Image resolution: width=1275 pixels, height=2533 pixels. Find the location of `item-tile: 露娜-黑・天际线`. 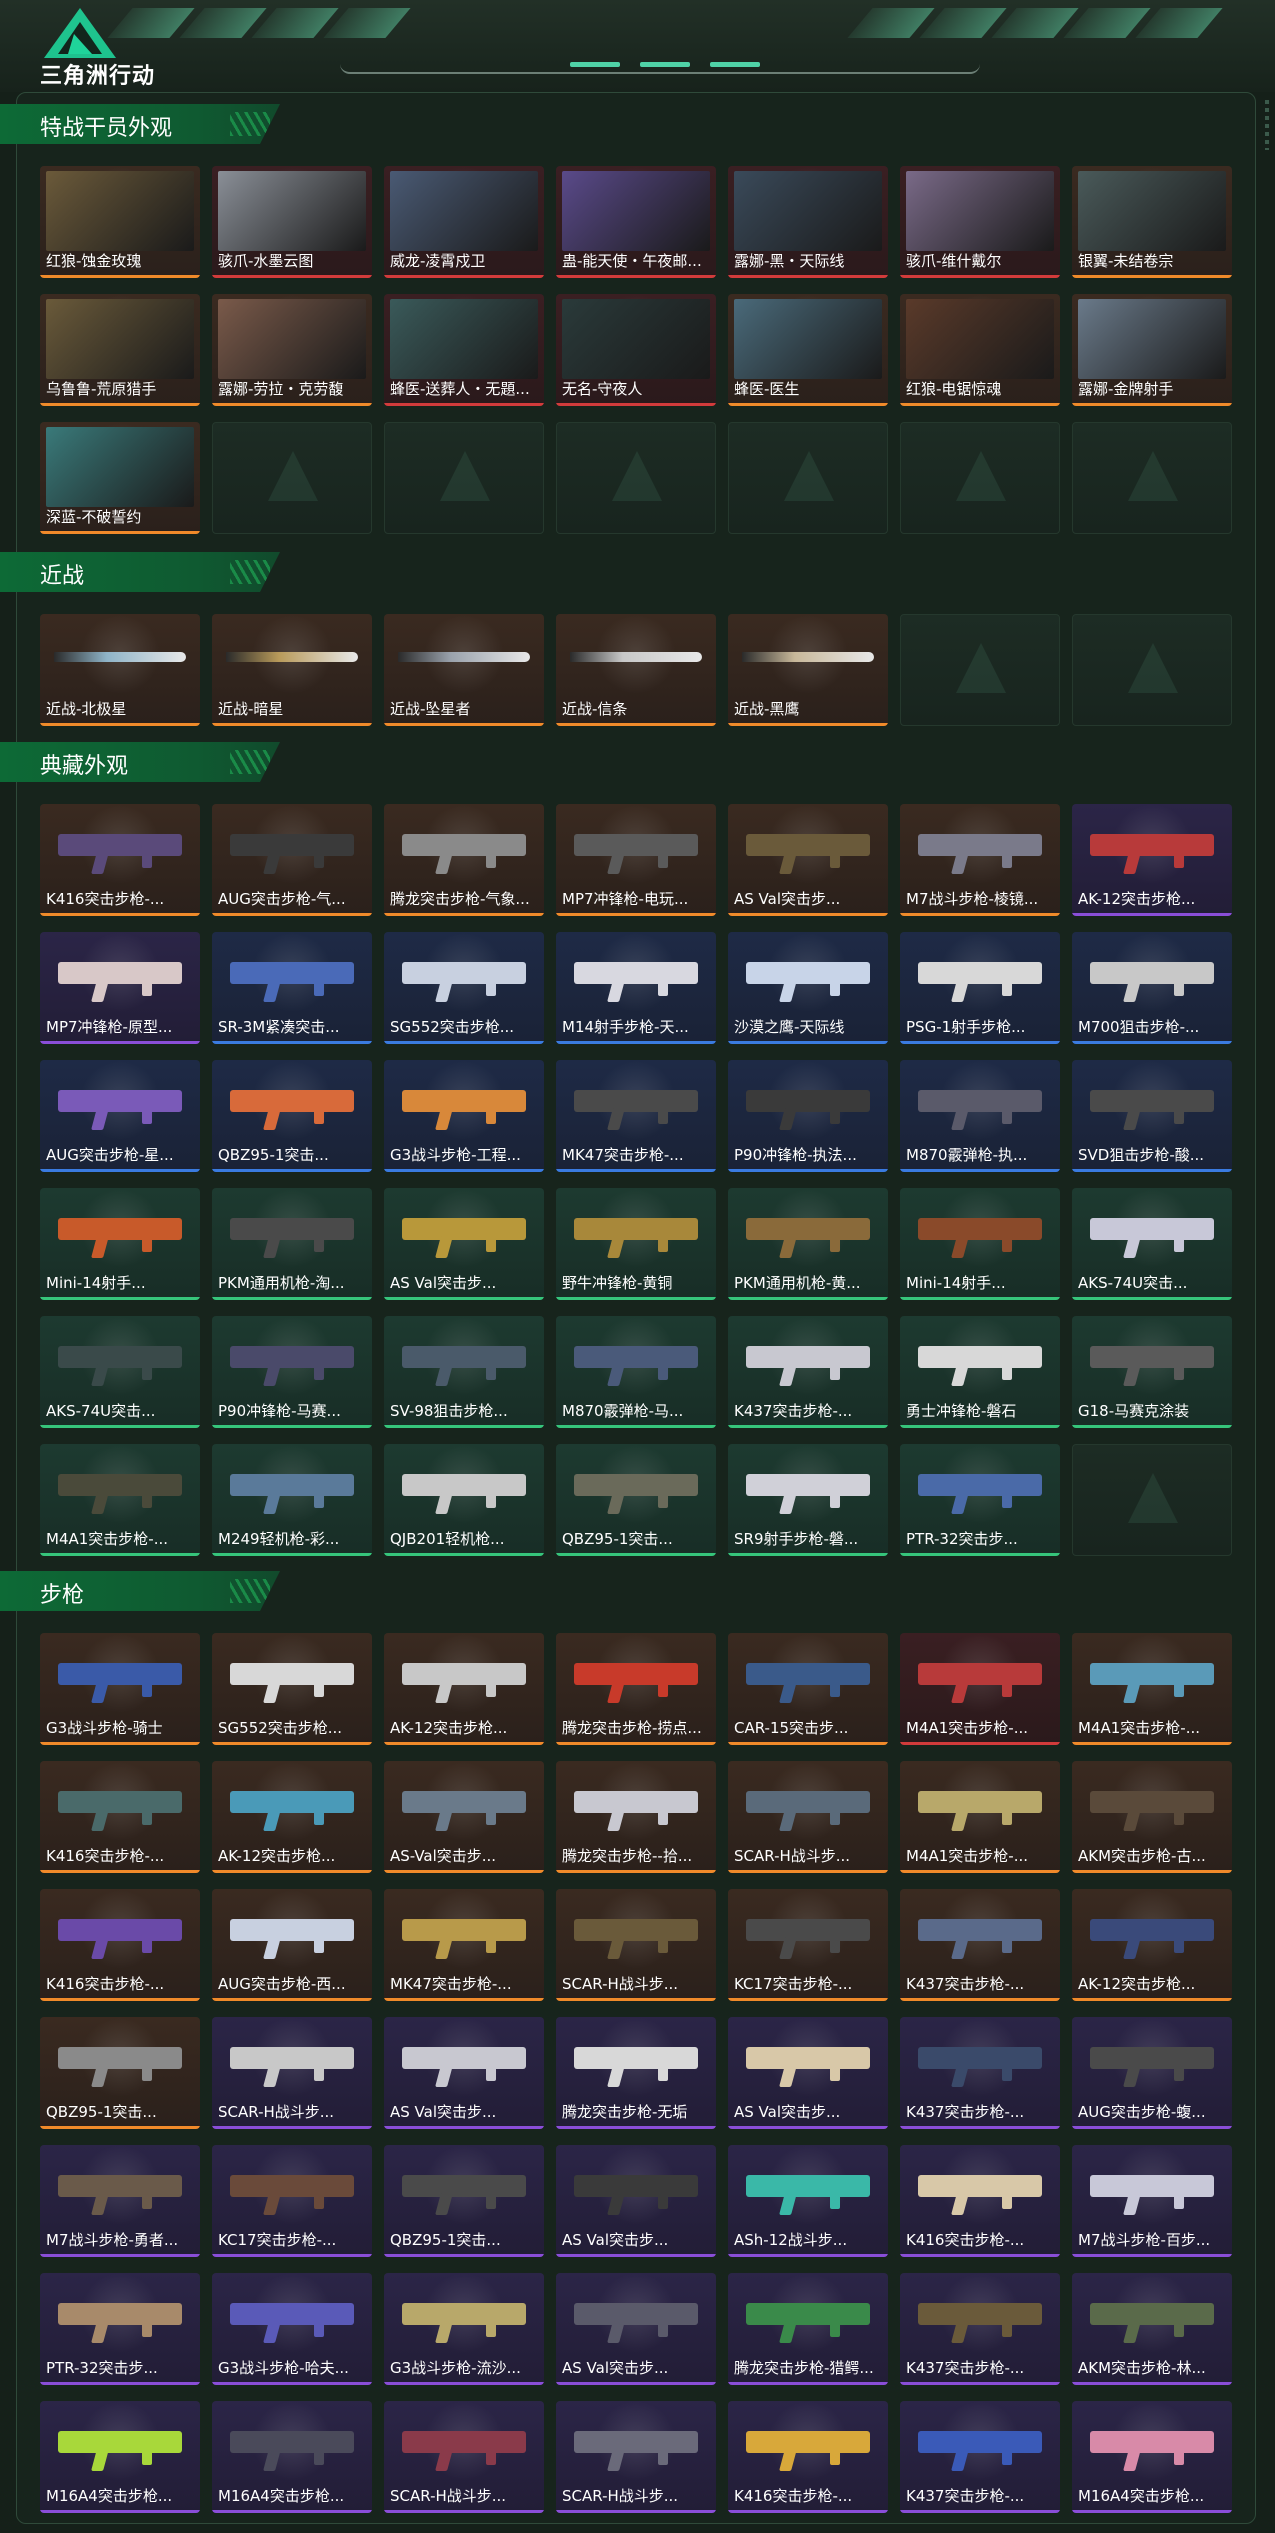

item-tile: 露娜-黑・天际线 is located at coordinates (808, 222).